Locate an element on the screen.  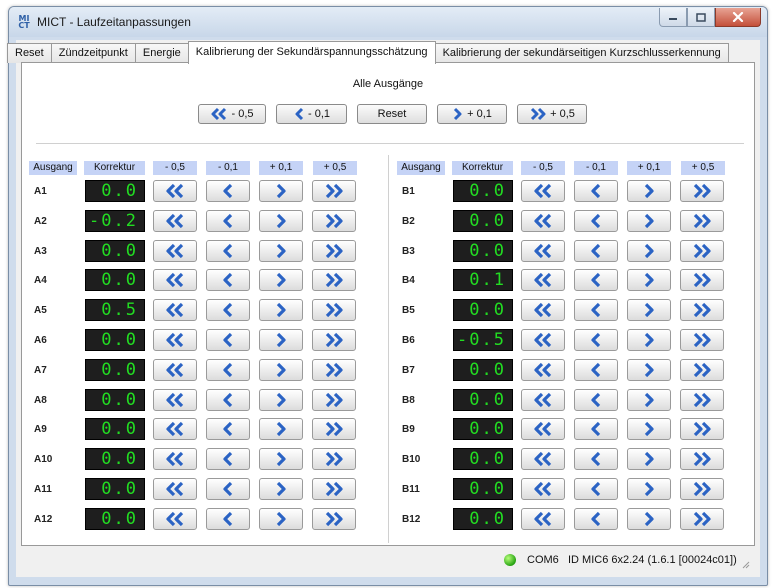
a9-plus-05-button is located at coordinates (334, 429).